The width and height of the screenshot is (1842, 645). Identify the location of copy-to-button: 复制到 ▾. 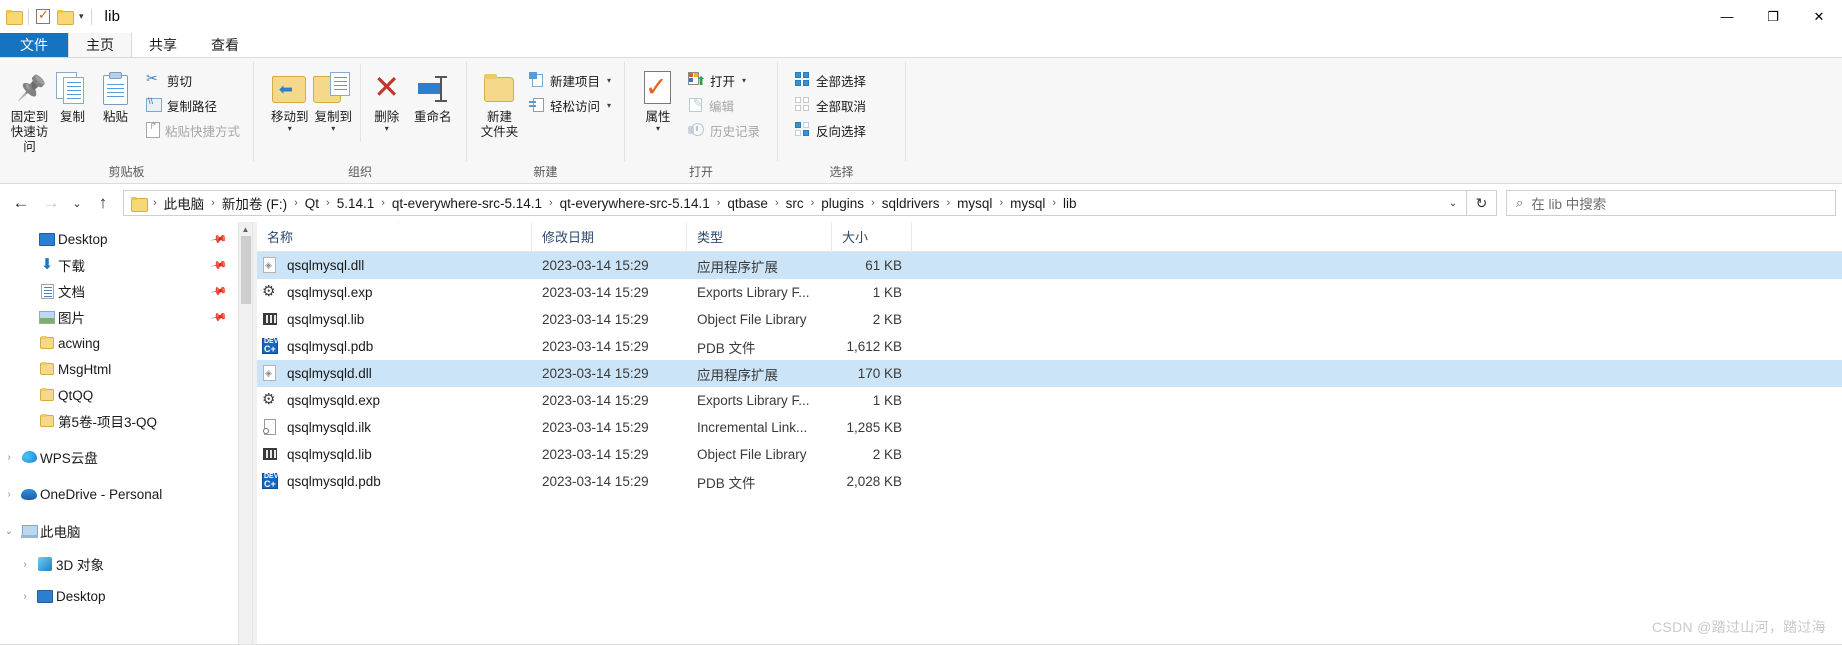
(332, 98).